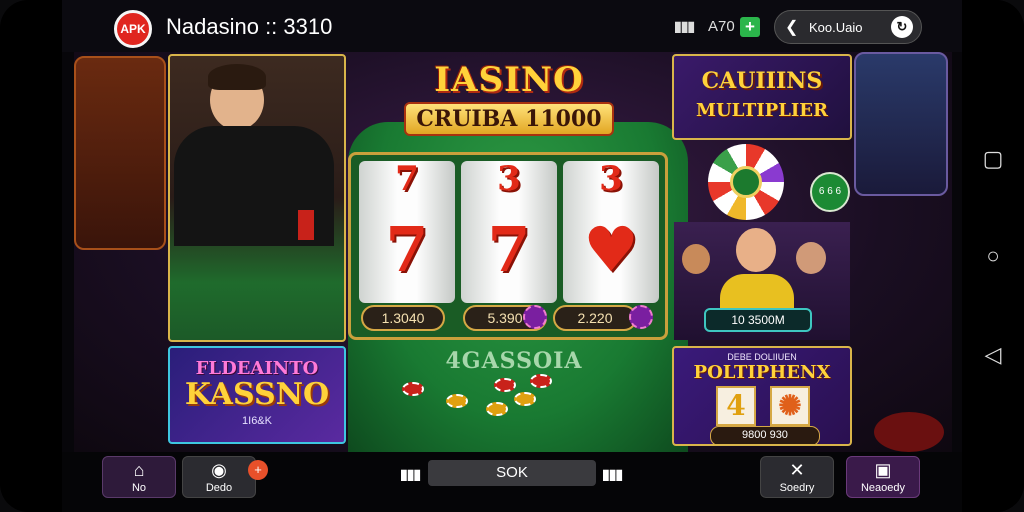  I want to click on home-icon: ⌂, so click(139, 470).